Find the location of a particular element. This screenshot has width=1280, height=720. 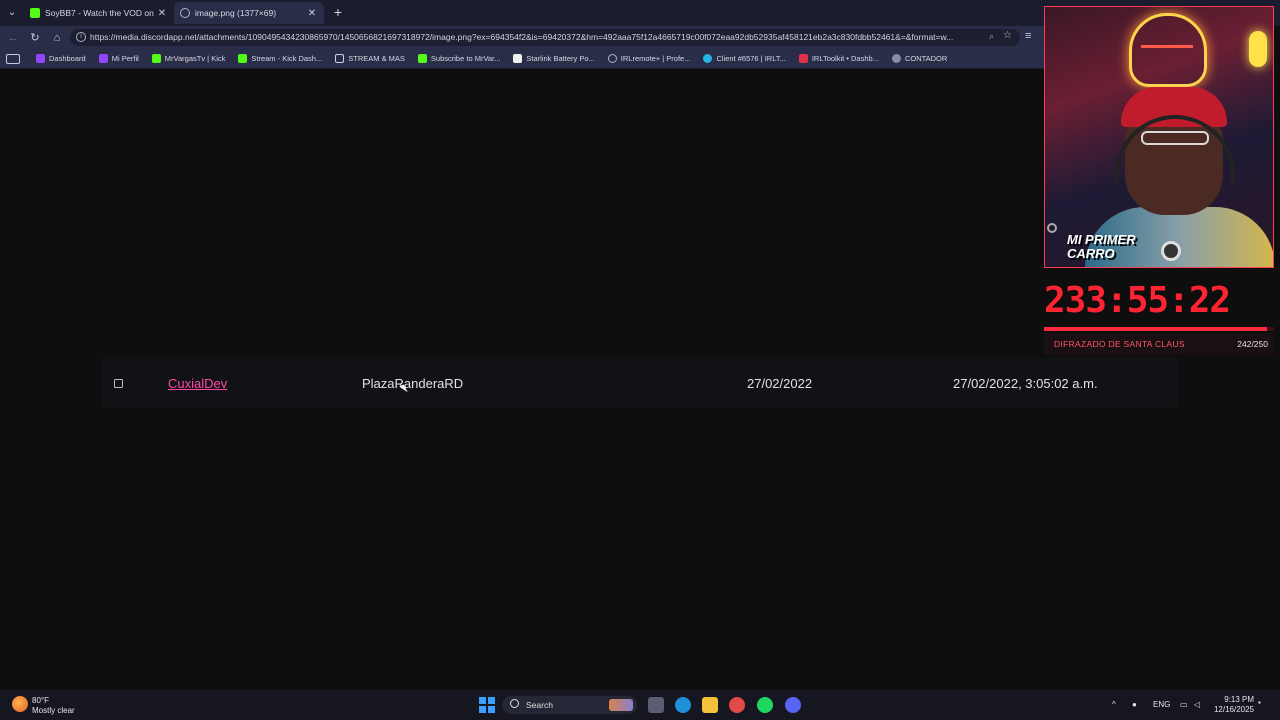

system-clock: 9:13 PM 12/16/2025 is located at coordinates (1233, 705).